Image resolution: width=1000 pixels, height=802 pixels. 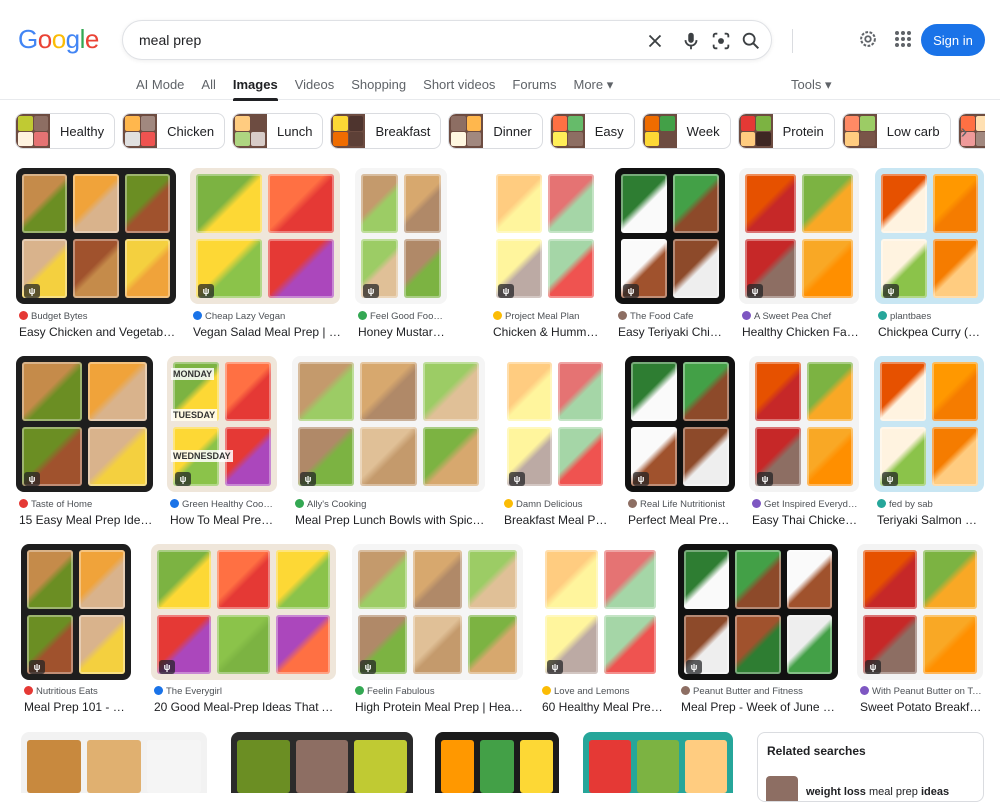 What do you see at coordinates (65, 131) in the screenshot?
I see `chip-healthy: Healthy` at bounding box center [65, 131].